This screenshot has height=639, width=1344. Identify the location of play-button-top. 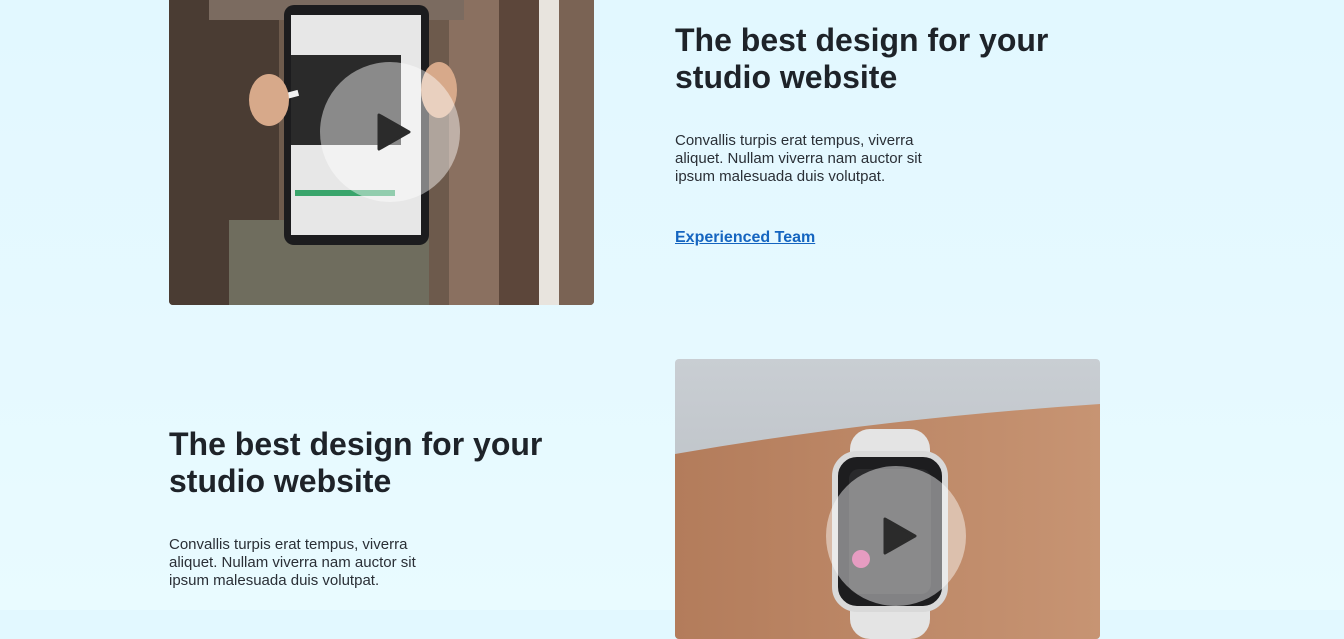
(390, 132).